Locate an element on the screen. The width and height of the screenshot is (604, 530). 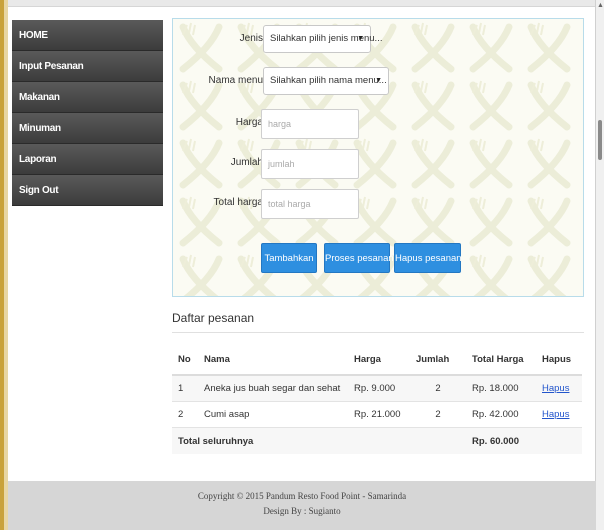
section-divider is located at coordinates (378, 332).